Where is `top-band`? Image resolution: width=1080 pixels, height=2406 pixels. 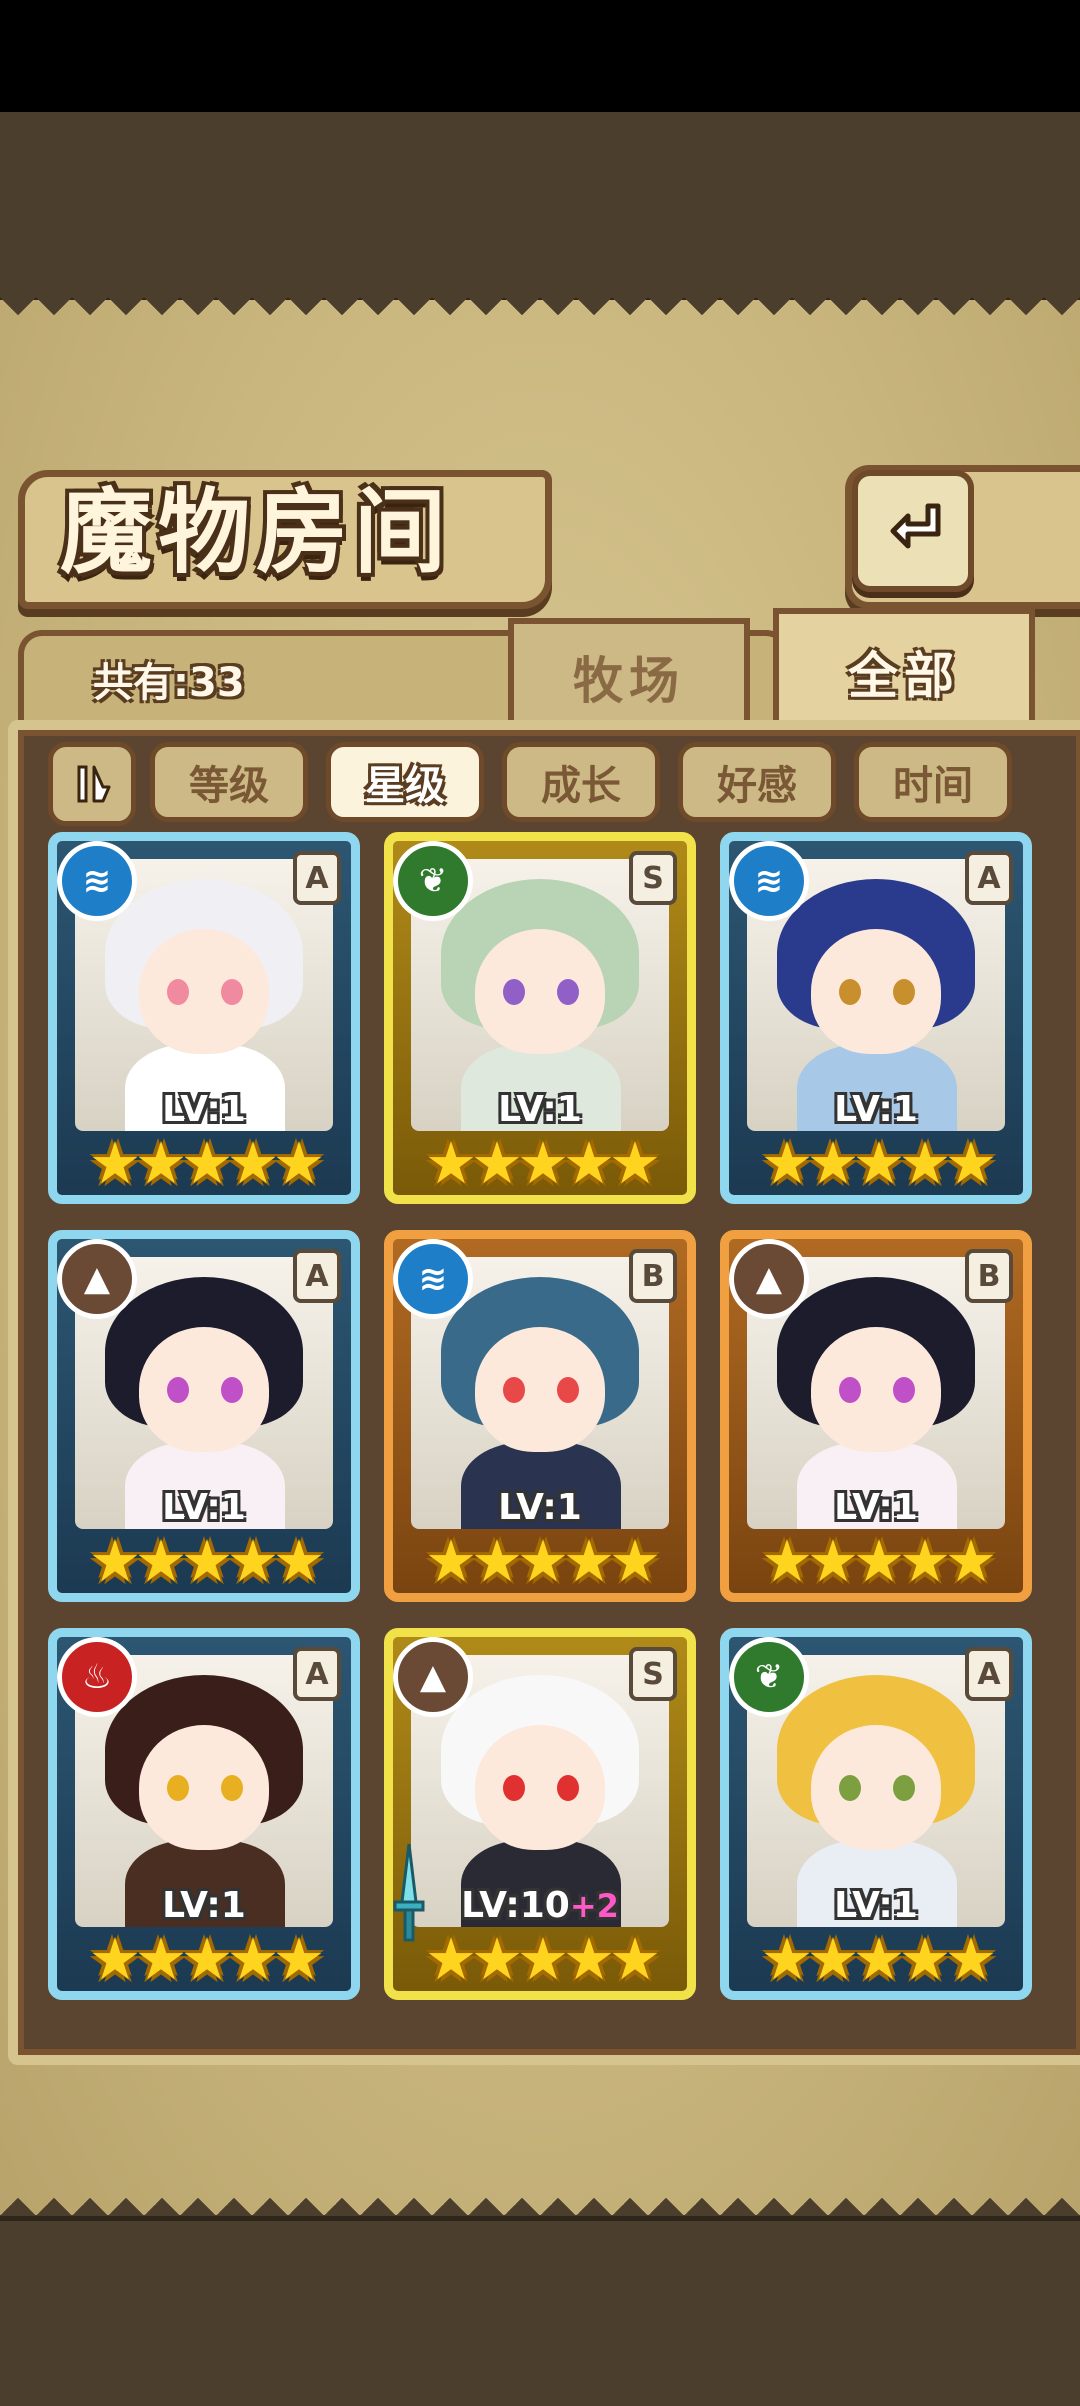 top-band is located at coordinates (540, 207).